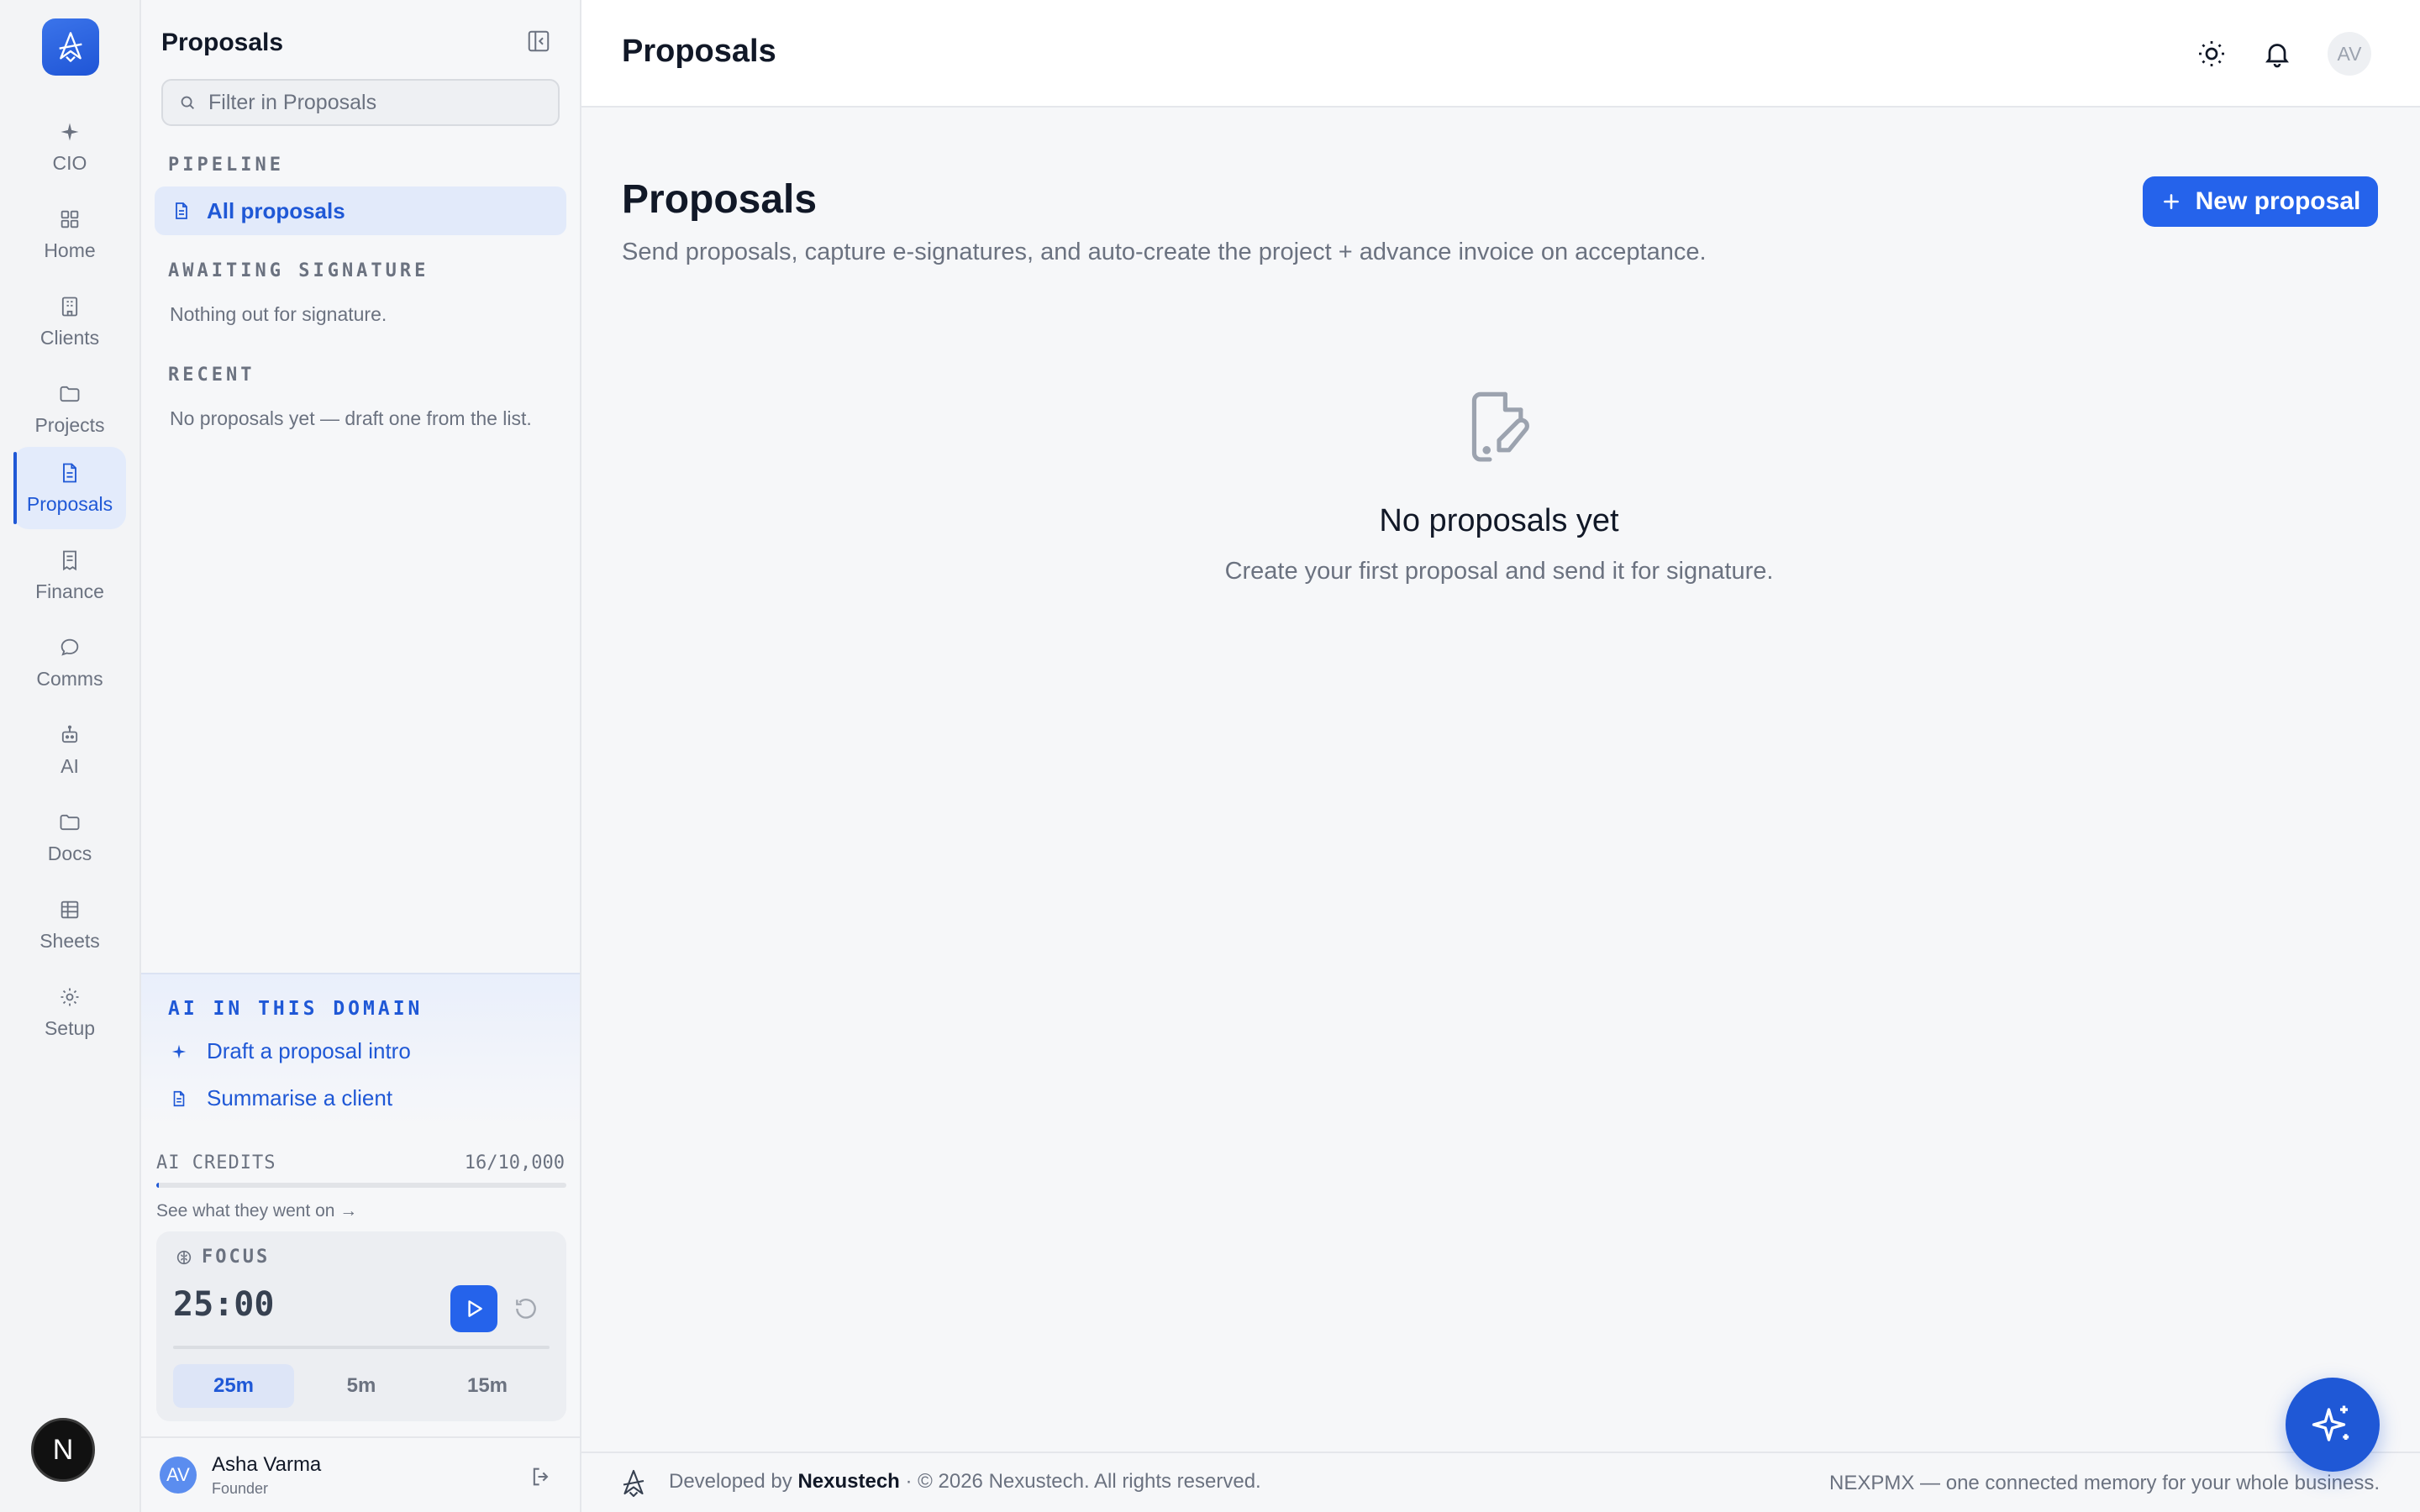 The width and height of the screenshot is (2420, 1512). I want to click on reset-icon, so click(526, 1308).